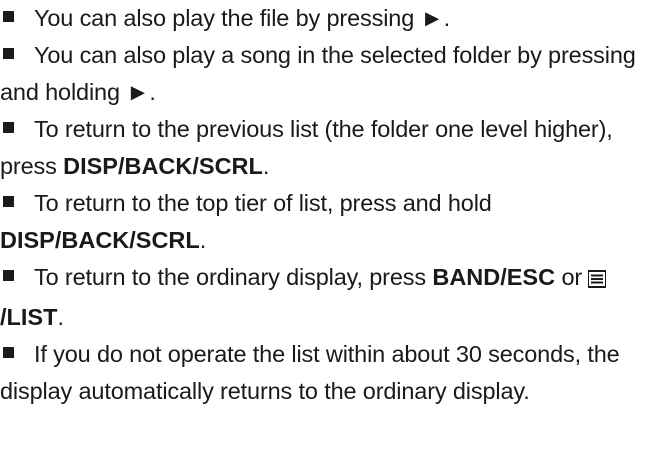  I want to click on item-text: To return to the ordinary display, press, so click(233, 277).